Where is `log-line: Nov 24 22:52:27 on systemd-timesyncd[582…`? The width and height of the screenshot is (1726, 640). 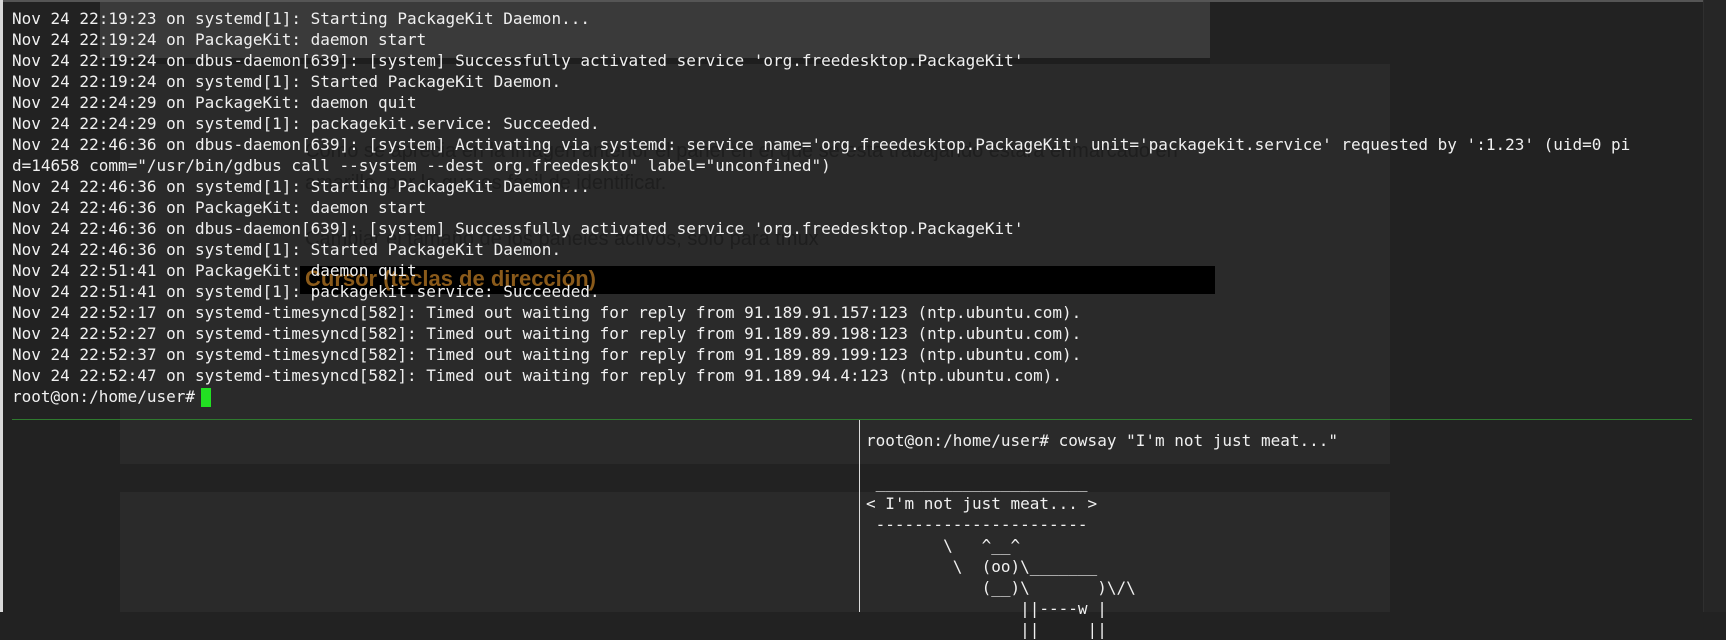 log-line: Nov 24 22:52:27 on systemd-timesyncd[582… is located at coordinates (547, 333).